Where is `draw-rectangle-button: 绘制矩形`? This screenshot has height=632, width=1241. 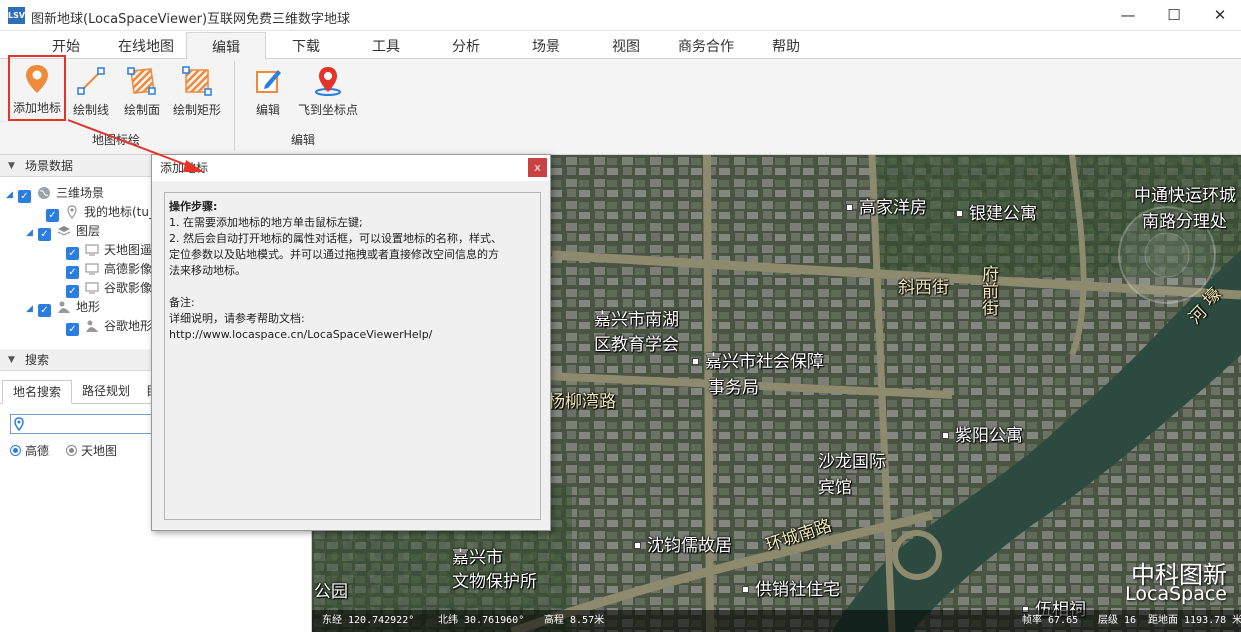 draw-rectangle-button: 绘制矩形 is located at coordinates (197, 92).